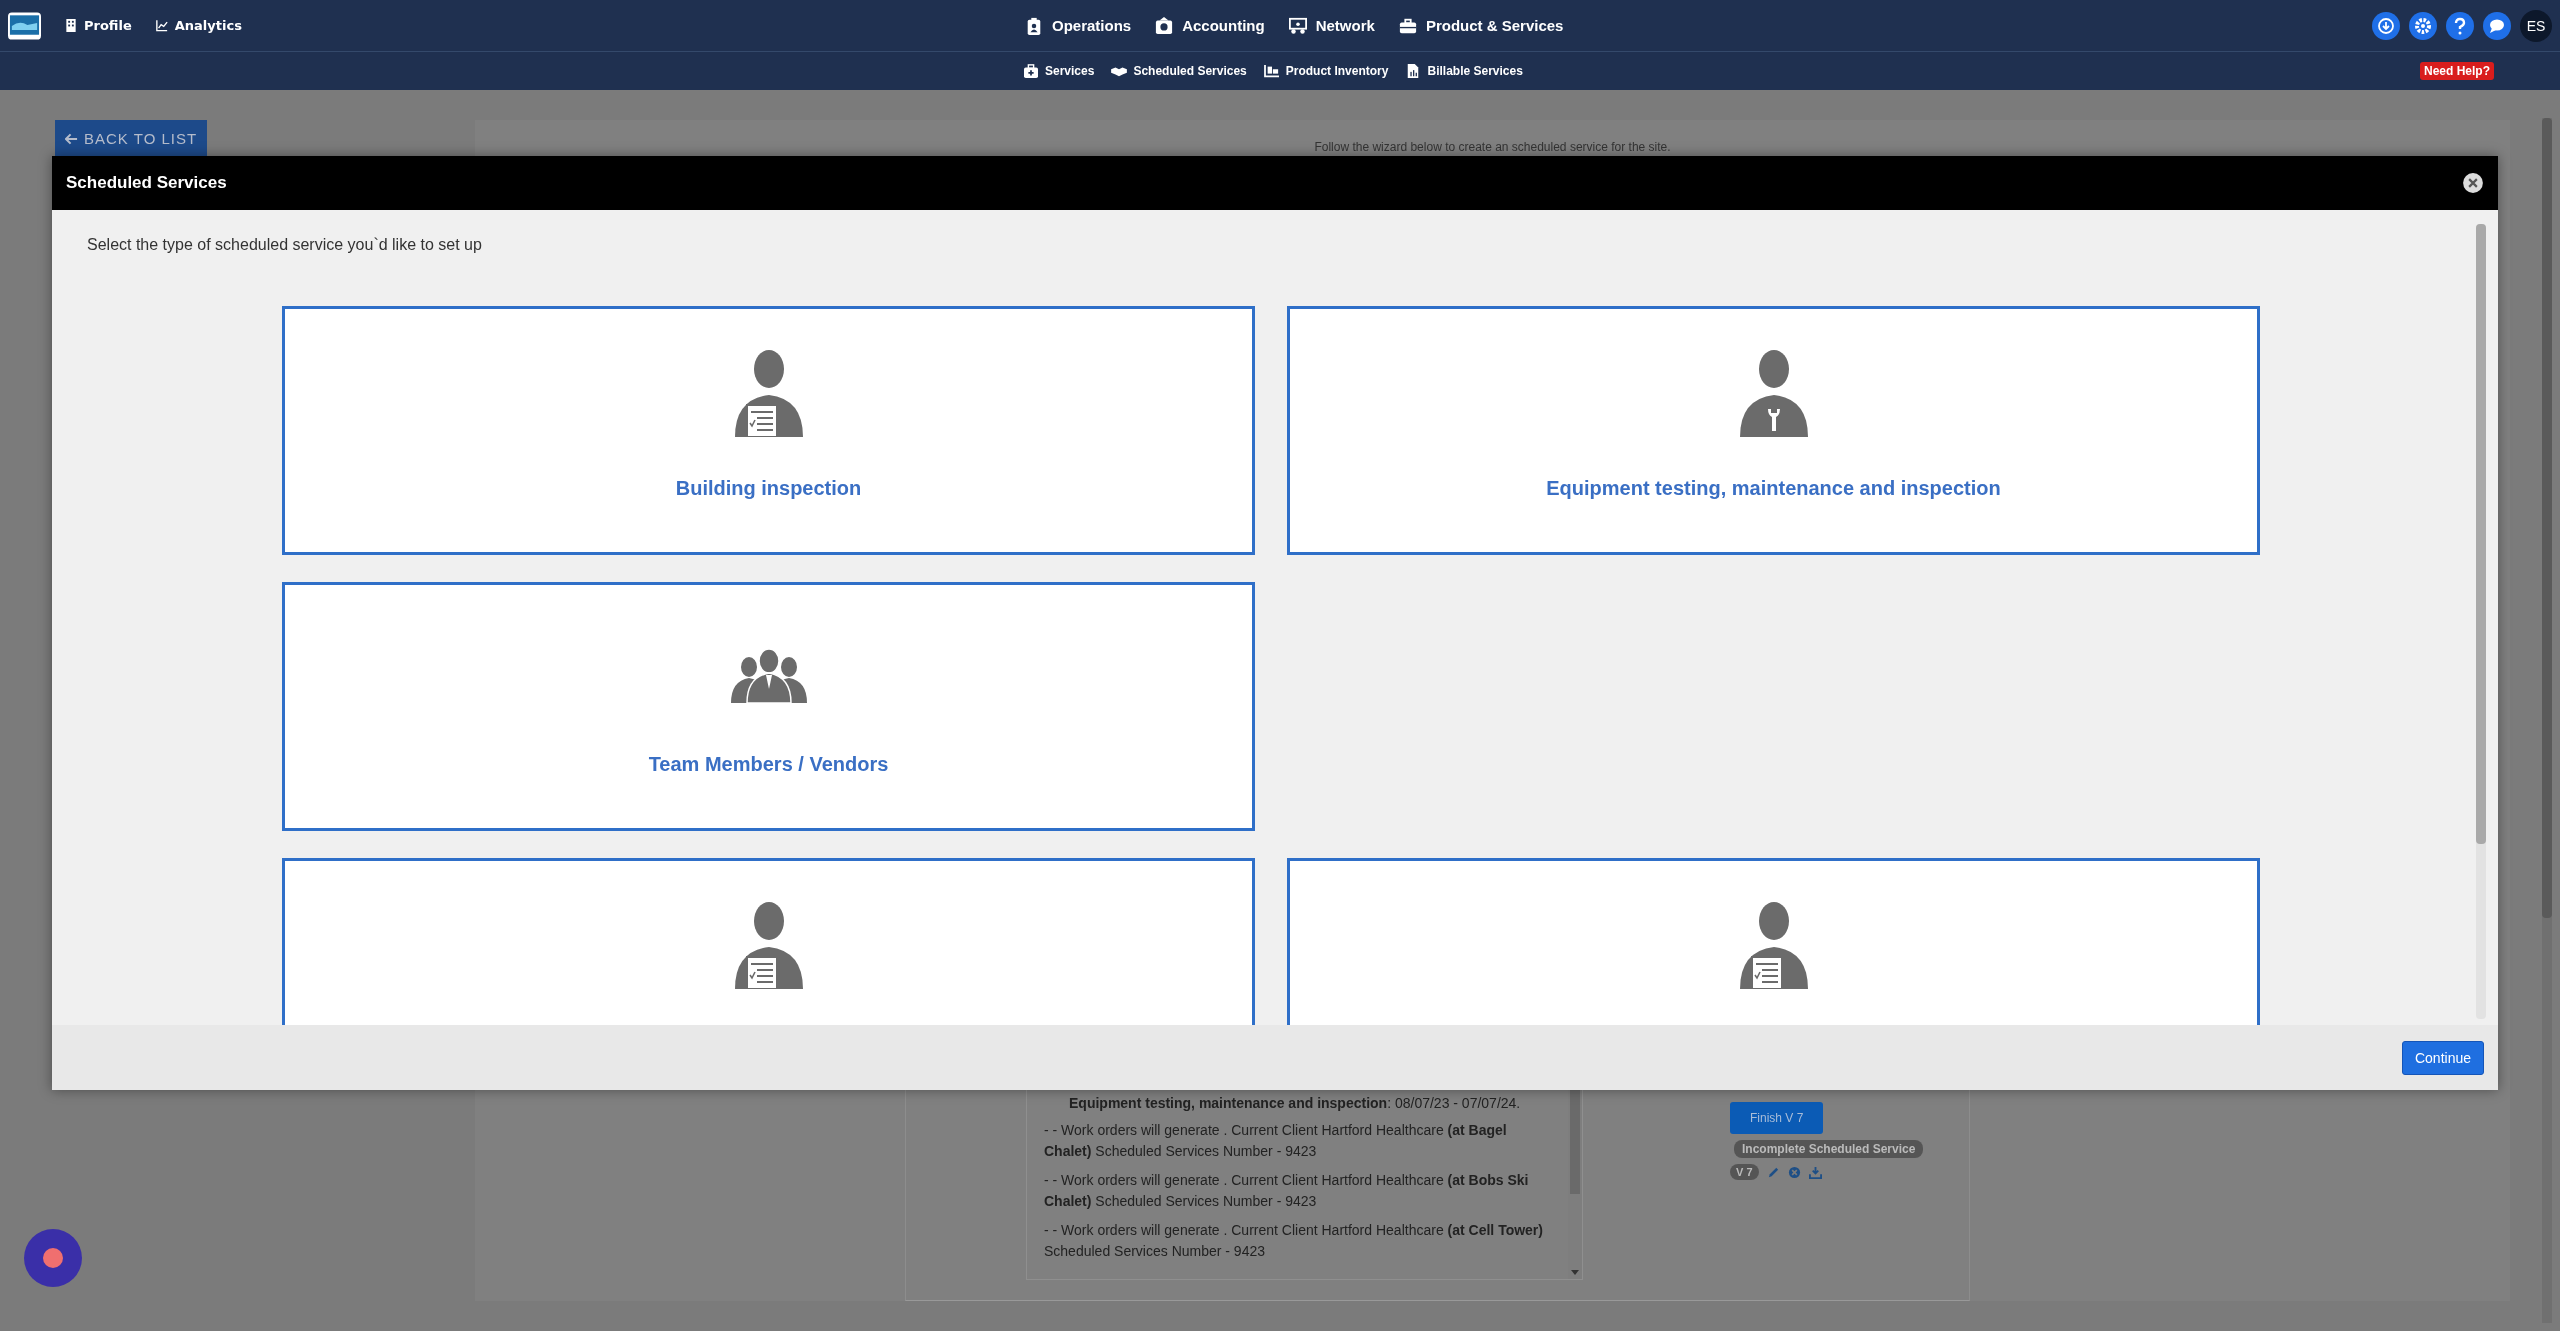  Describe the element at coordinates (146, 183) in the screenshot. I see `dialog-title: Scheduled Services` at that location.